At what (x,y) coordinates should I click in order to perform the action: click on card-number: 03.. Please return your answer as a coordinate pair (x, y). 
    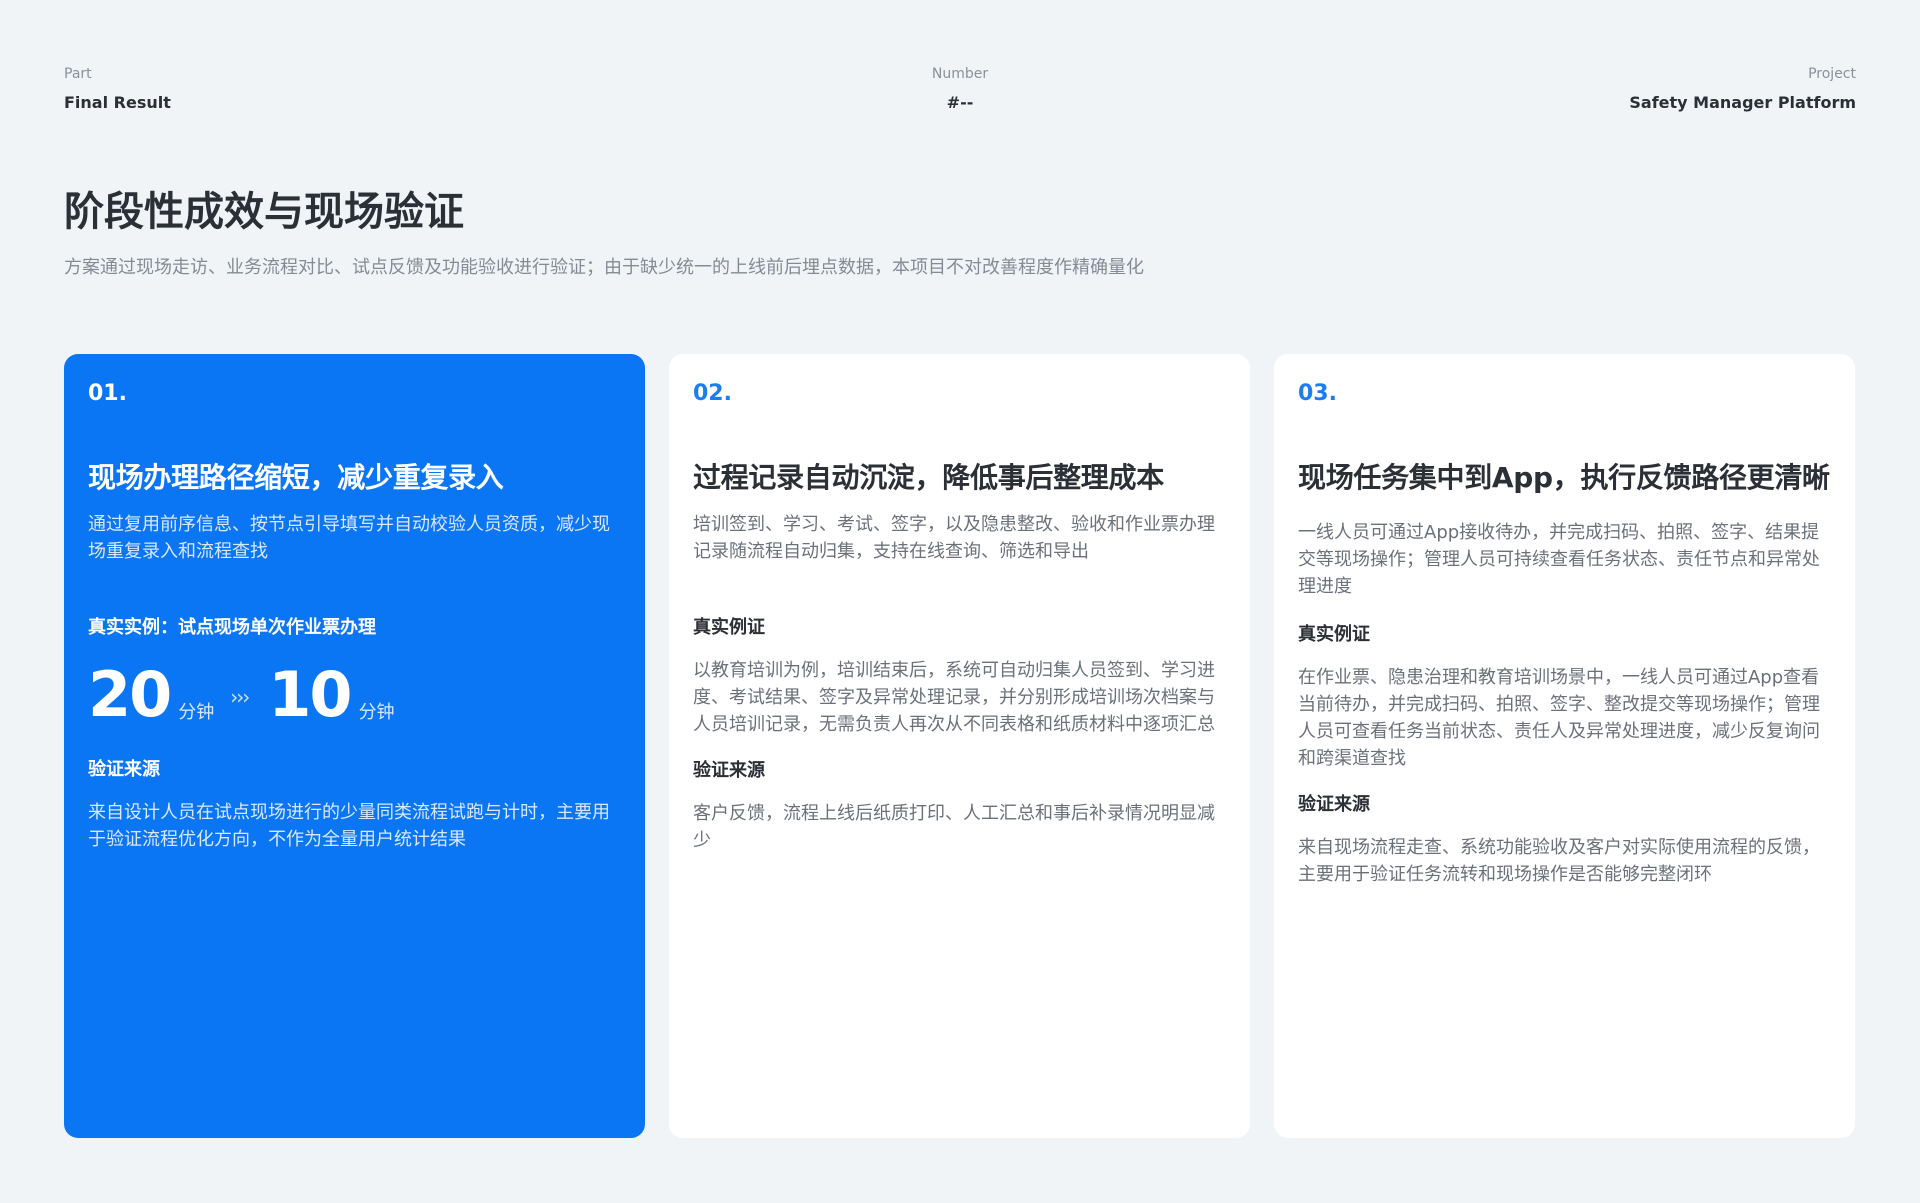
    Looking at the image, I should click on (1317, 393).